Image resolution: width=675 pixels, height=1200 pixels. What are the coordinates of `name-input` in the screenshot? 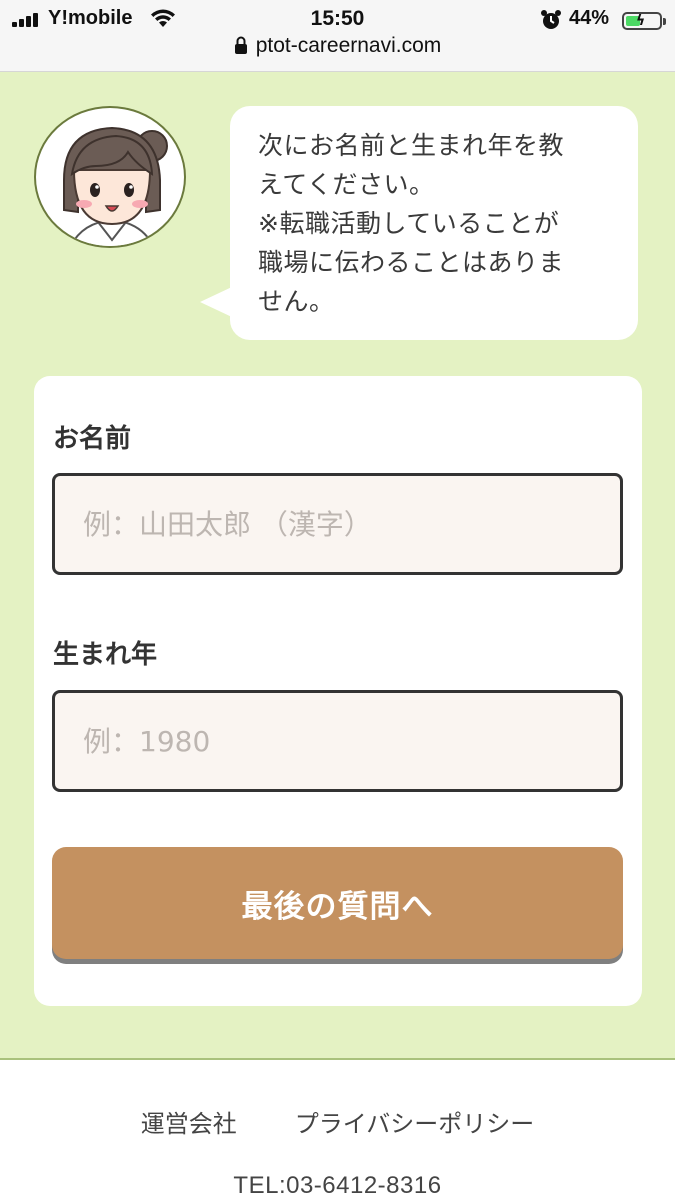 It's located at (337, 524).